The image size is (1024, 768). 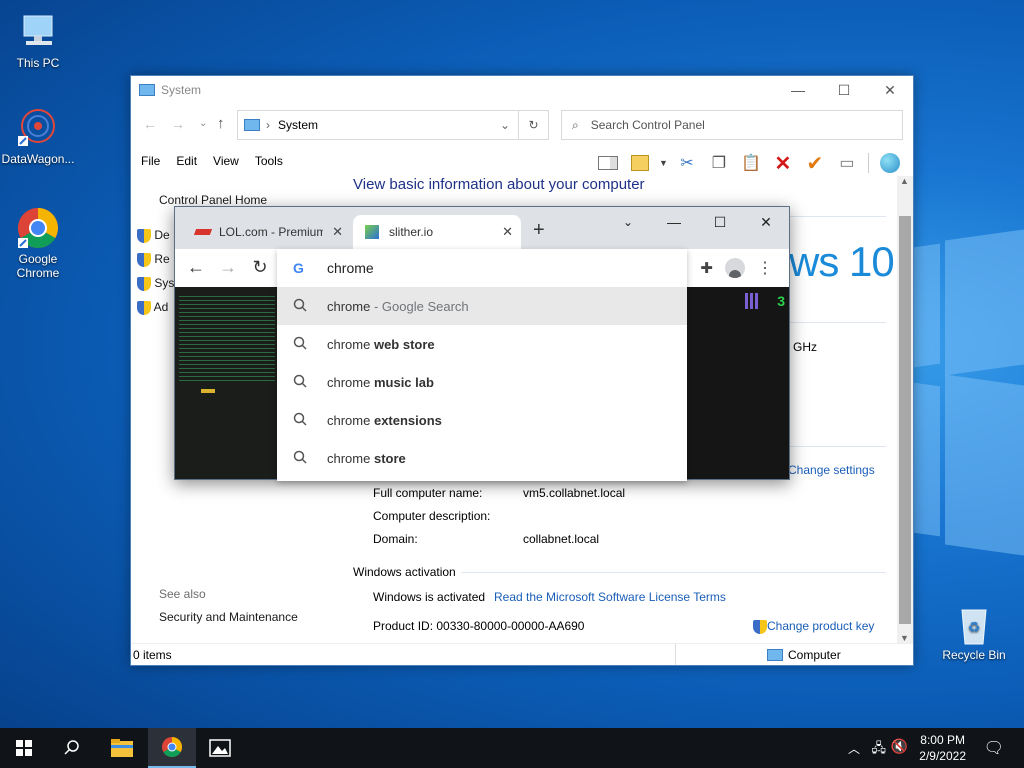 I want to click on google-g-icon: G, so click(x=298, y=268).